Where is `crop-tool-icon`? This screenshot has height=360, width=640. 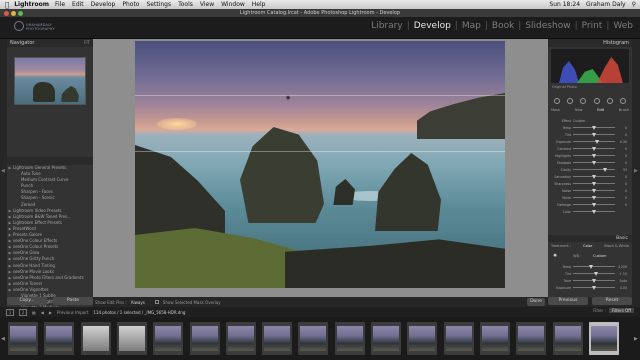
crop-tool-icon is located at coordinates (557, 101).